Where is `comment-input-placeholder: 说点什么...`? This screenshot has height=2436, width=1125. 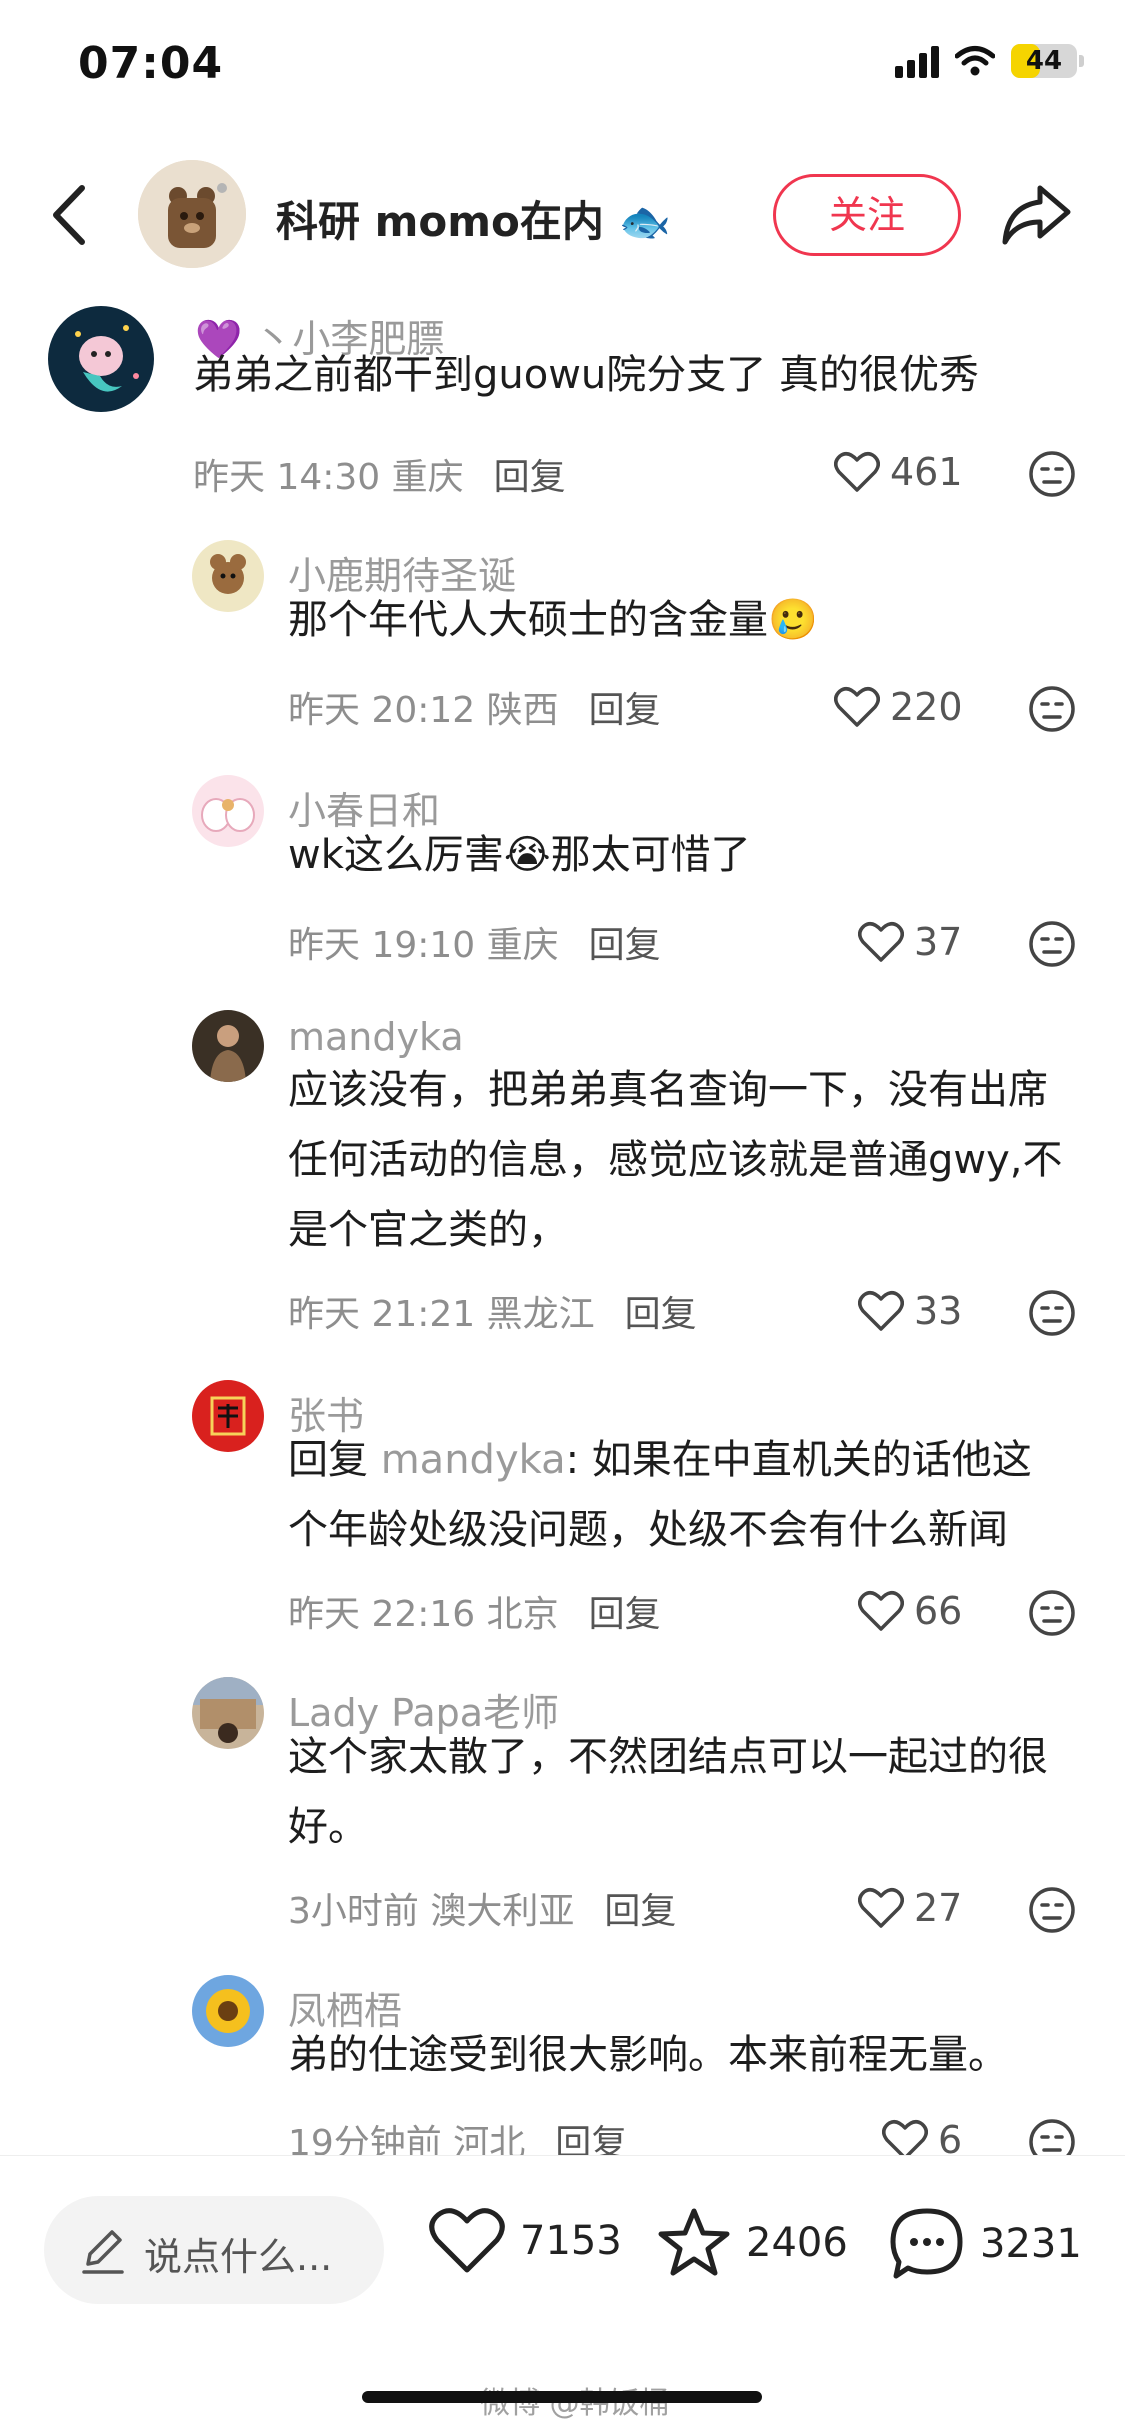
comment-input-placeholder: 说点什么... is located at coordinates (238, 2257).